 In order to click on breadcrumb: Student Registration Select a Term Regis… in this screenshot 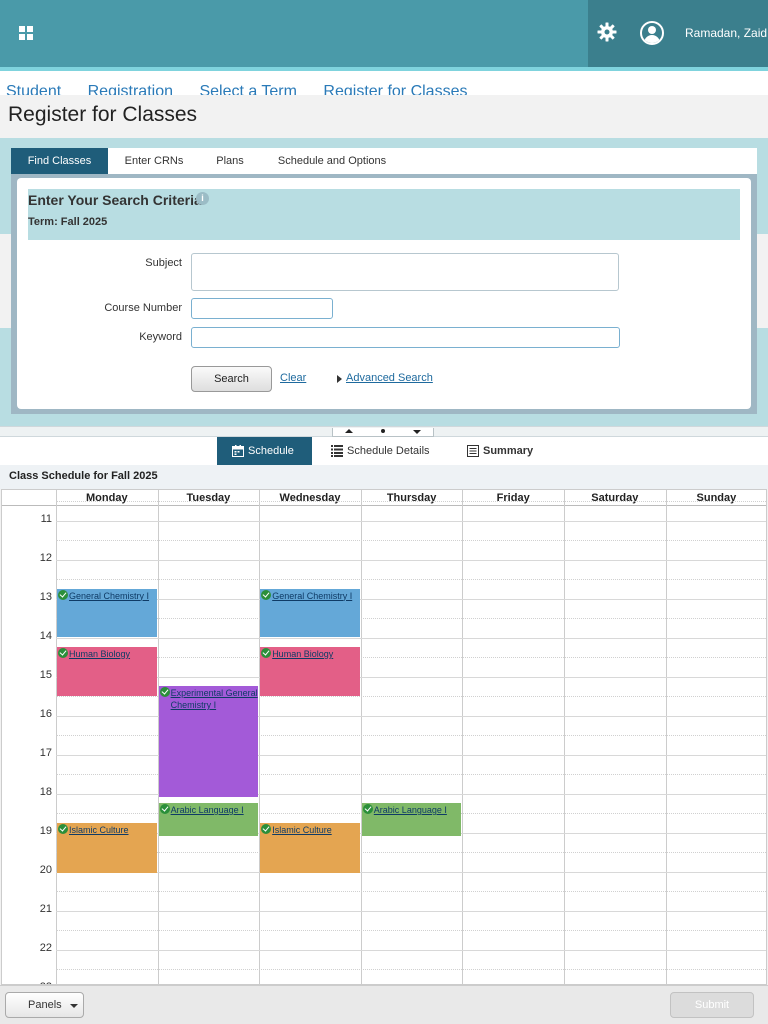, I will do `click(384, 83)`.